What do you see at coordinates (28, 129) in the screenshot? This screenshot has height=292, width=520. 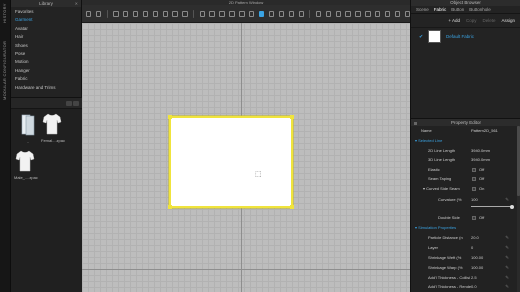 I see `asset-folder-up: ..` at bounding box center [28, 129].